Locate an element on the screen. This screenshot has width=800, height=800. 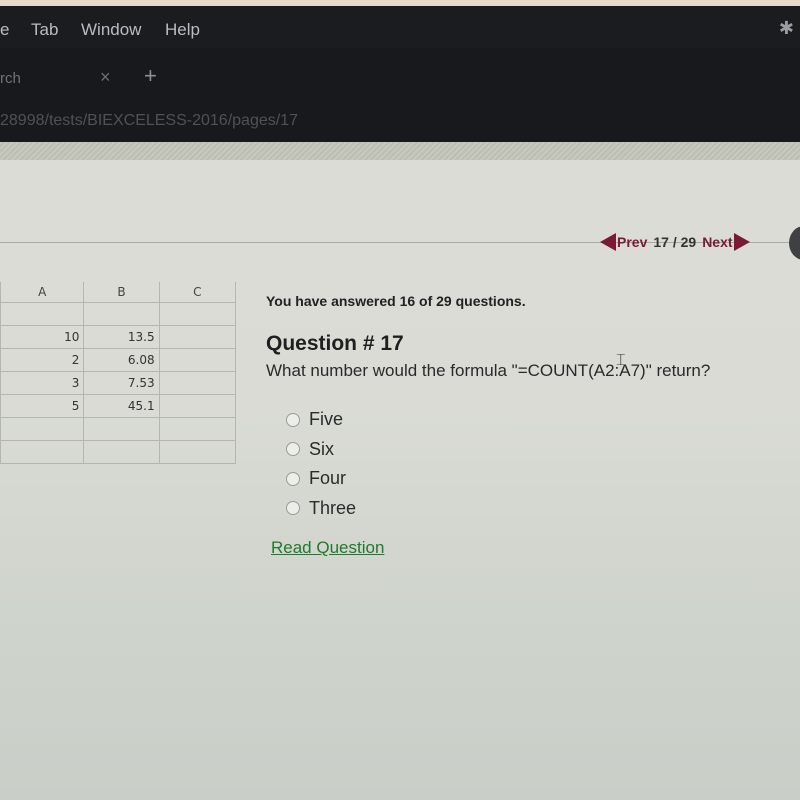
cell: 13.5 is located at coordinates (121, 337).